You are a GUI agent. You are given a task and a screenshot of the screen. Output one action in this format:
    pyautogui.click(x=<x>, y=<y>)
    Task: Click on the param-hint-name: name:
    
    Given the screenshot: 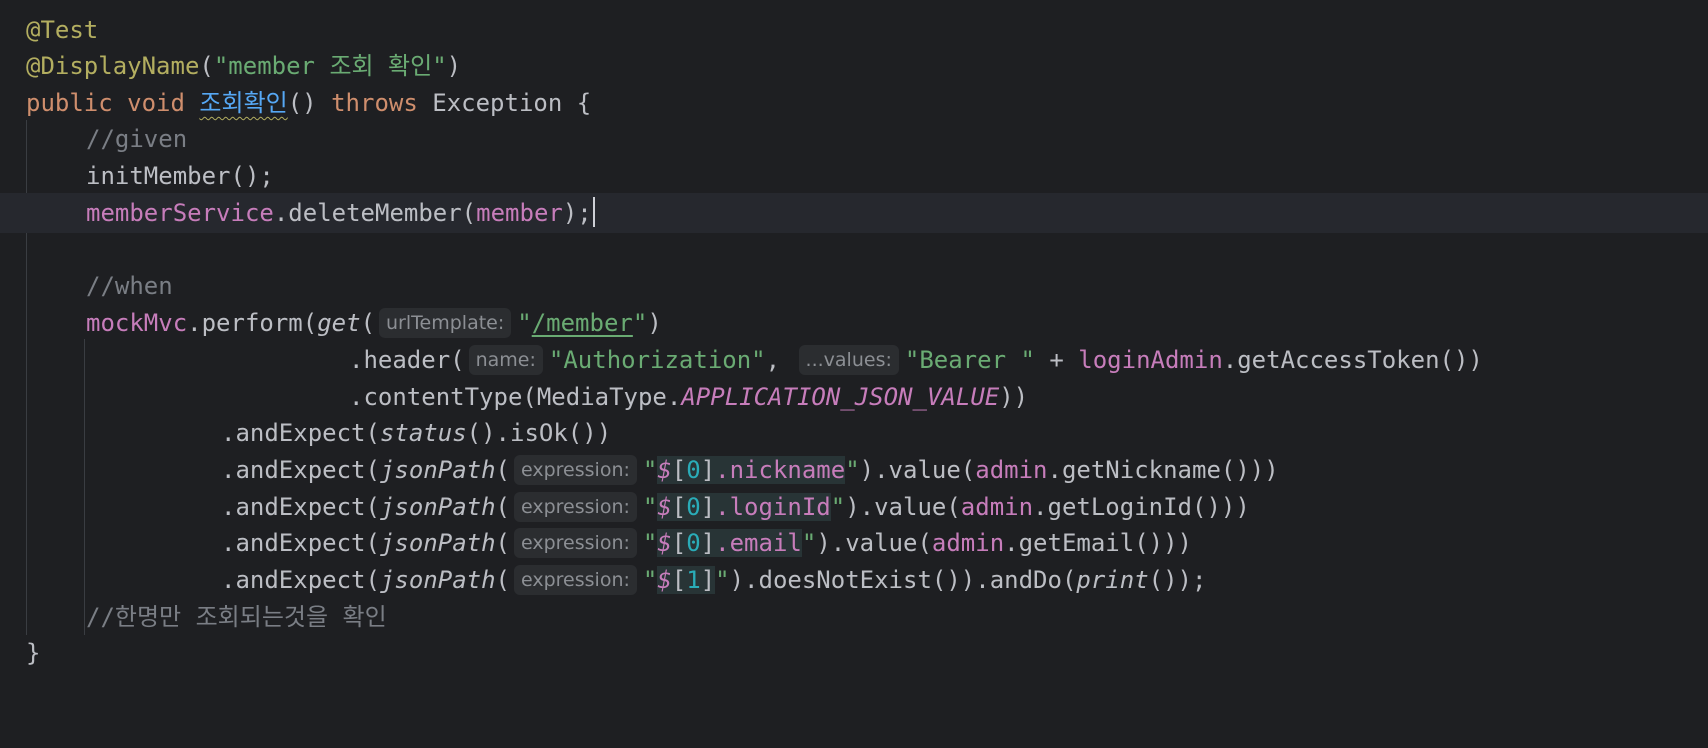 What is the action you would take?
    pyautogui.click(x=505, y=360)
    